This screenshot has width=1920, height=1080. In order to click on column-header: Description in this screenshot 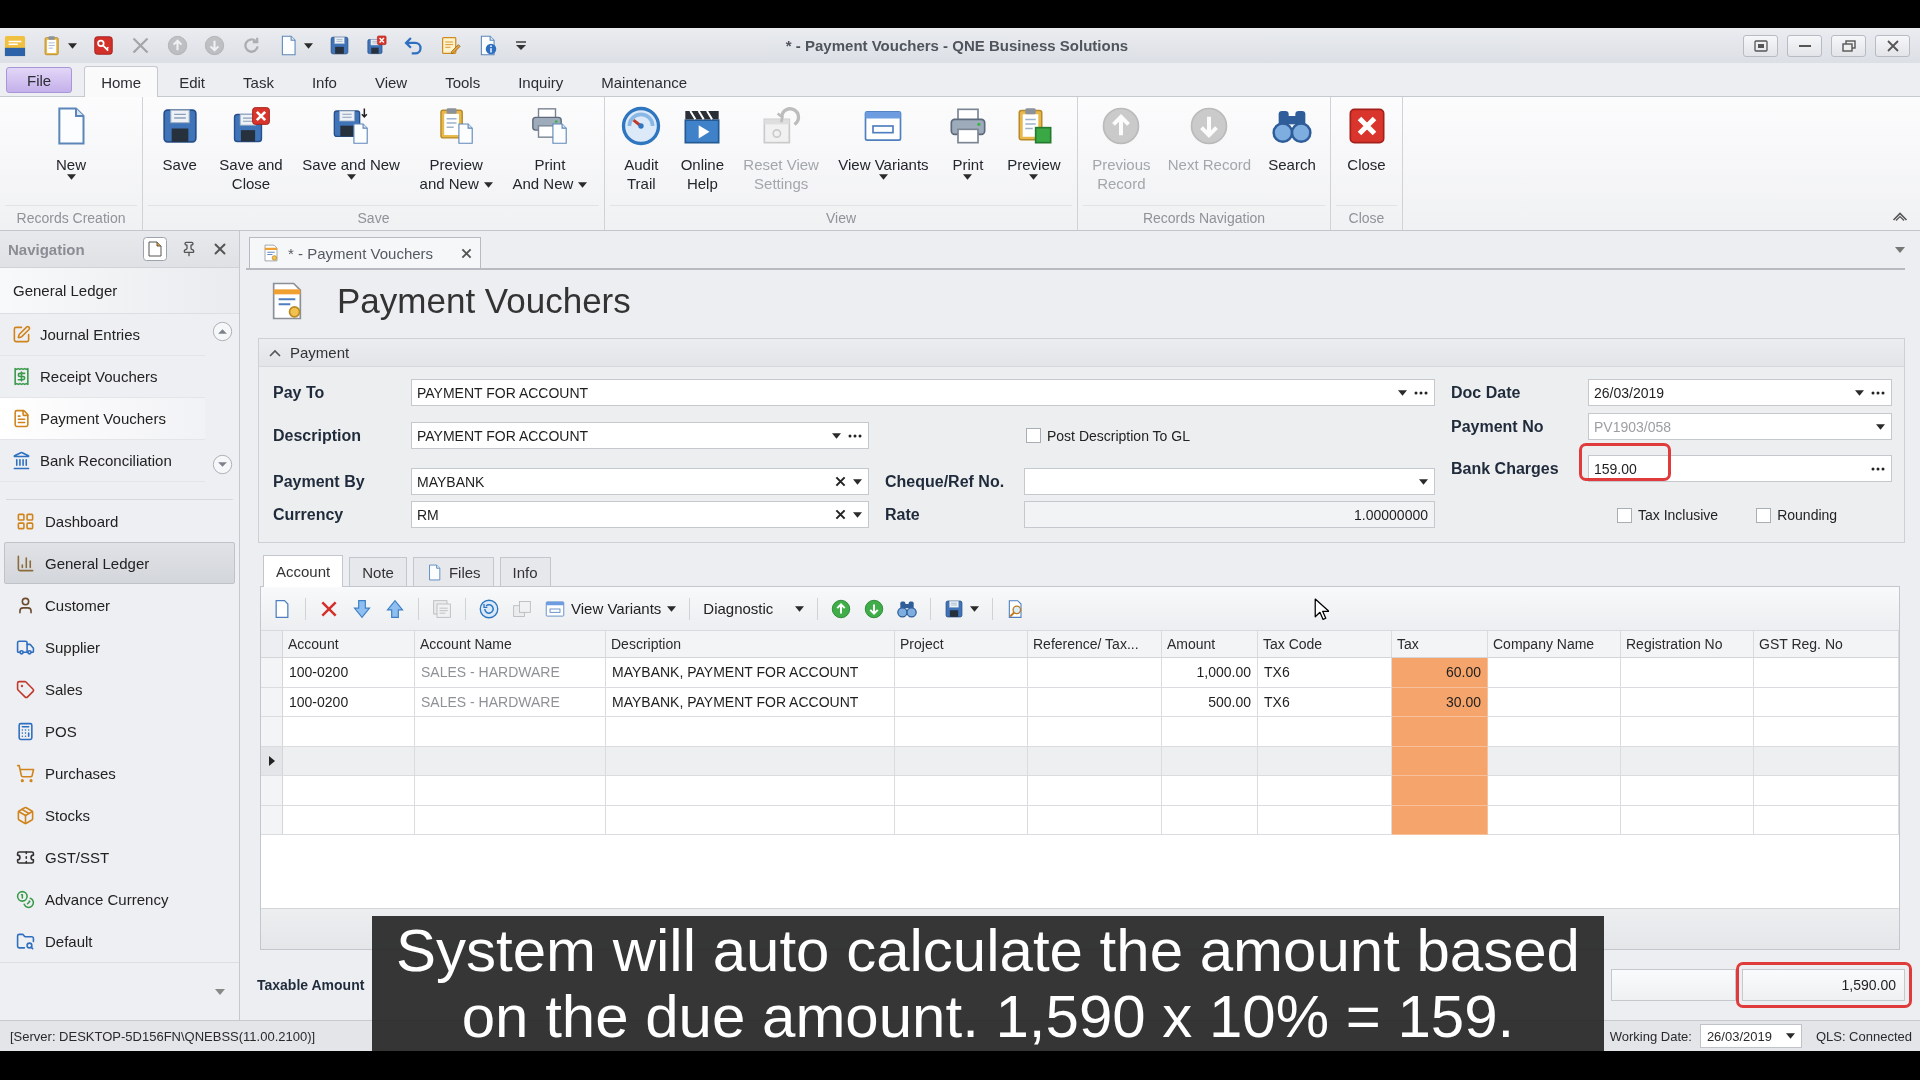, I will do `click(750, 644)`.